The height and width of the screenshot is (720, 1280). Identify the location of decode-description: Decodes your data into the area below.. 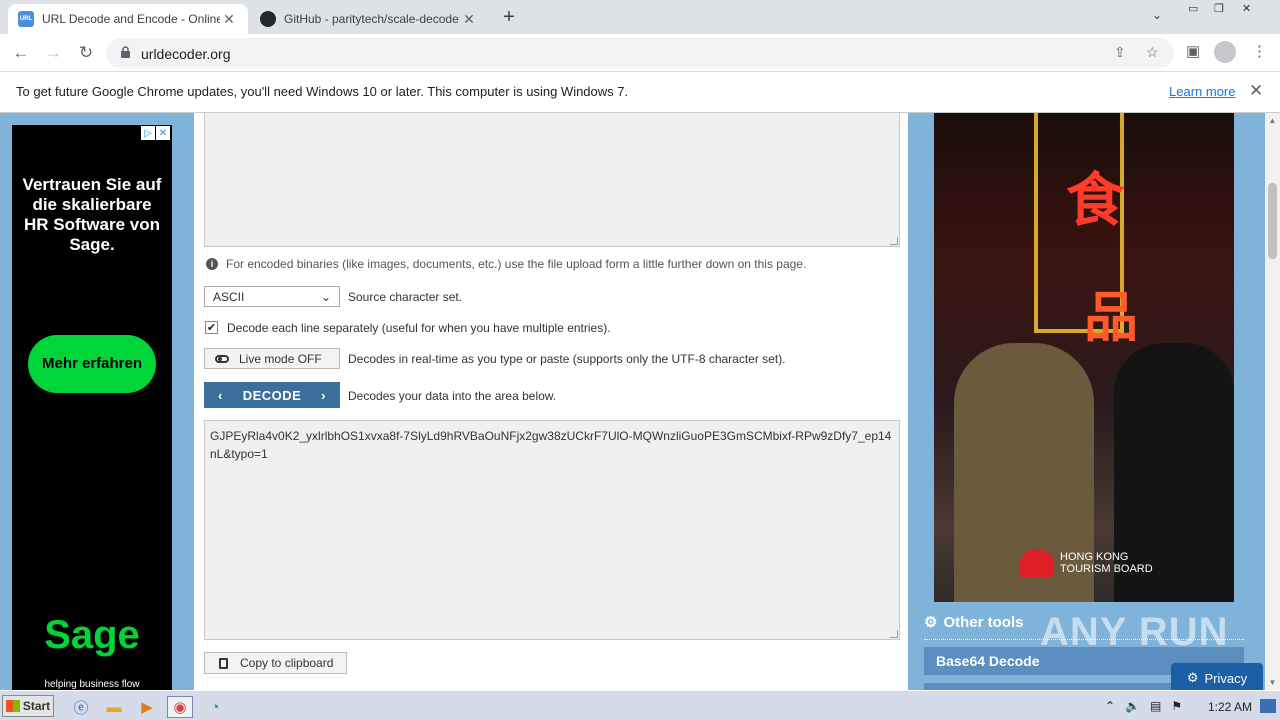
(452, 396).